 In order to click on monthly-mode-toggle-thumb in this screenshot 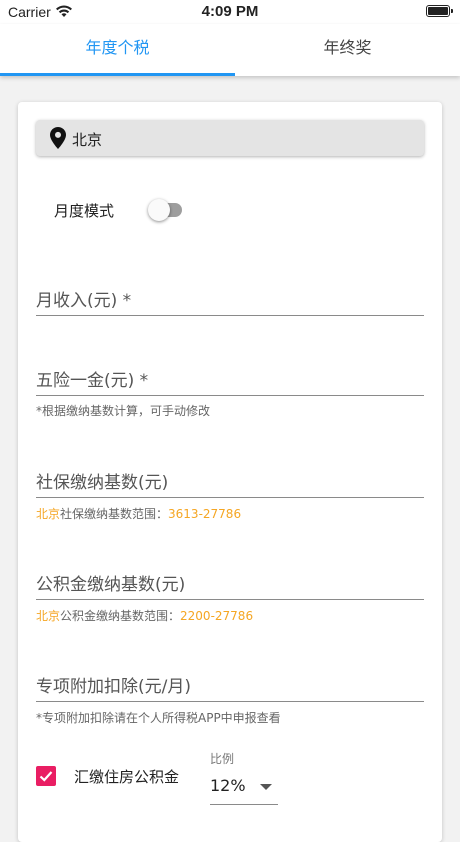, I will do `click(159, 210)`.